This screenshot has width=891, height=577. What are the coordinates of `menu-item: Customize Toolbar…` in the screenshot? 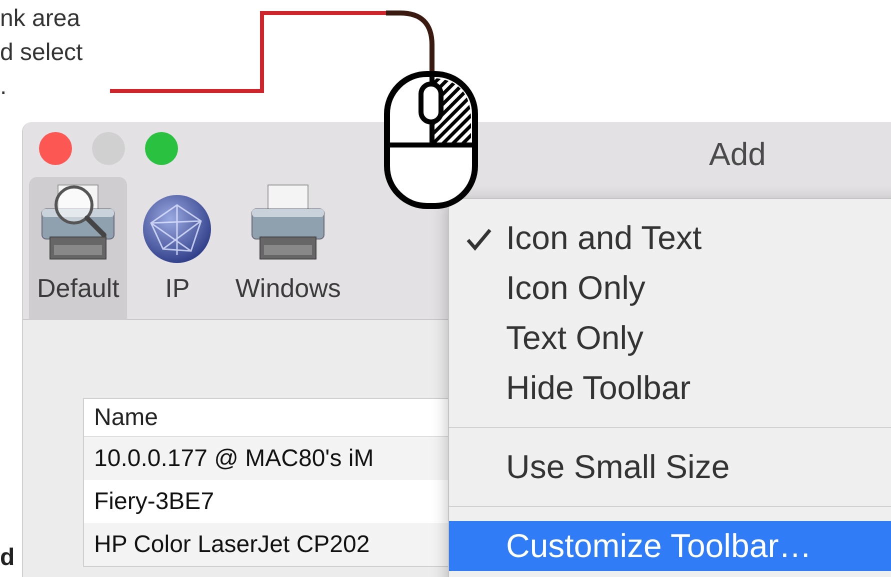 It's located at (670, 546).